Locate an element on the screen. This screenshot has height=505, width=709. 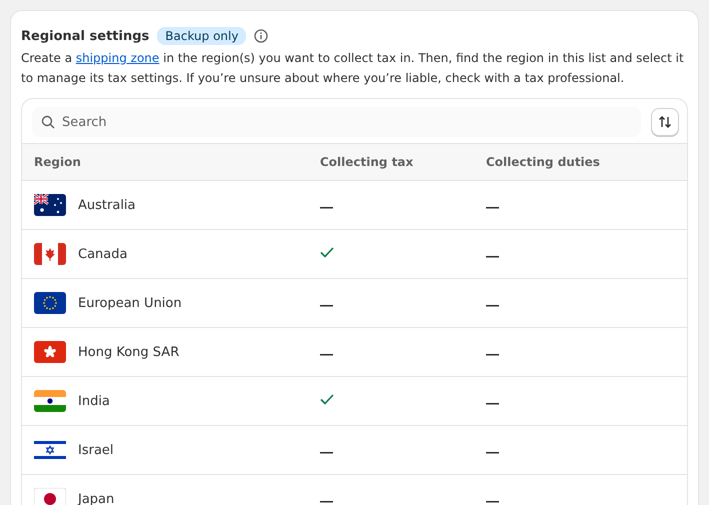
info-icon is located at coordinates (261, 36).